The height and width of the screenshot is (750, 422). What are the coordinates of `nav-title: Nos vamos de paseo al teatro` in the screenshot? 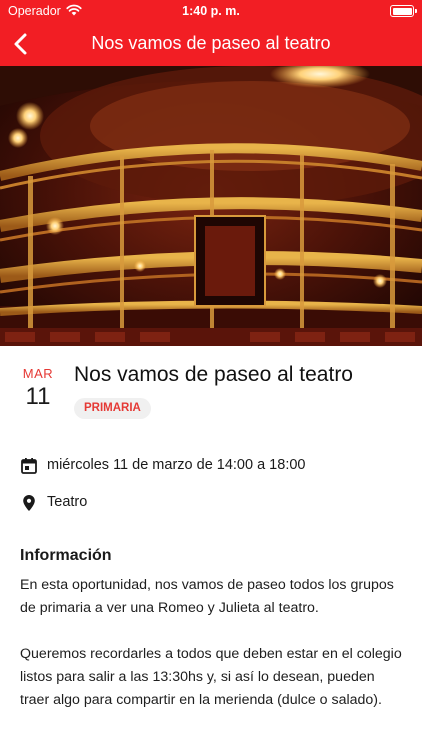 It's located at (211, 43).